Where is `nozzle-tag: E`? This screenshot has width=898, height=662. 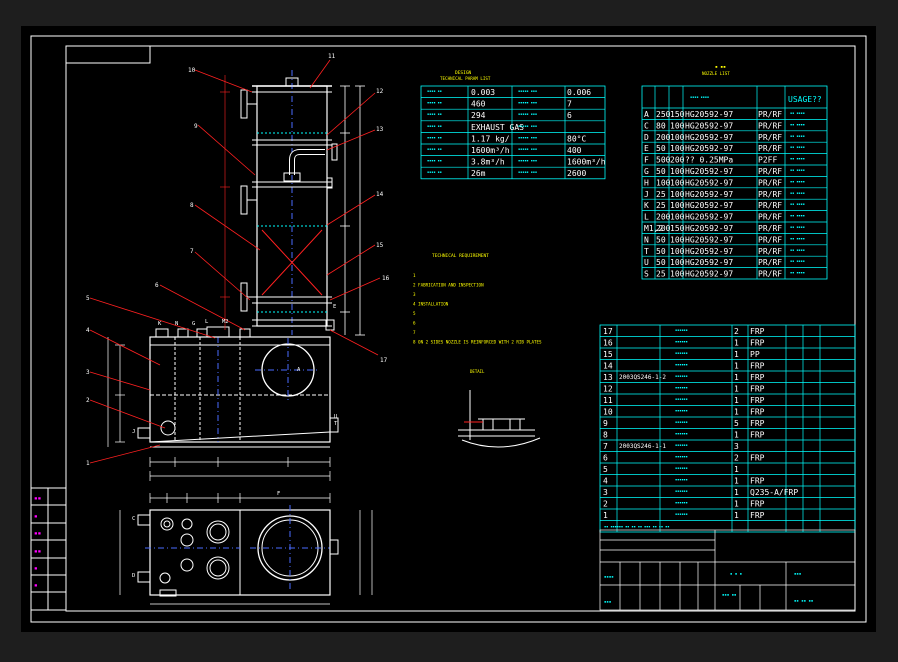 nozzle-tag: E is located at coordinates (646, 148).